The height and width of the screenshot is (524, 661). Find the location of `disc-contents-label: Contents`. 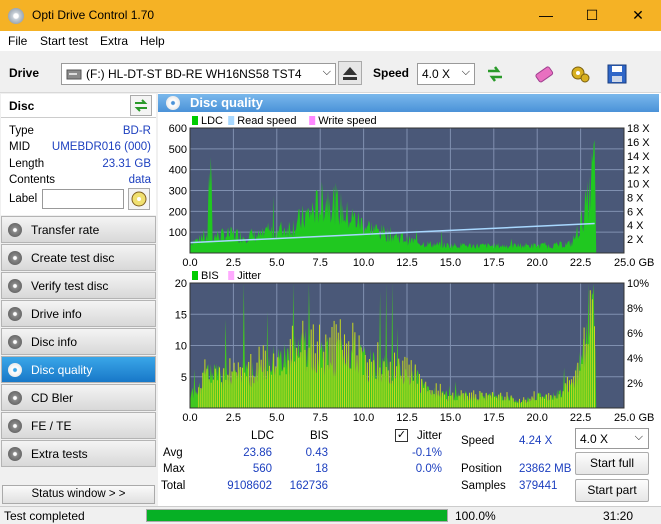

disc-contents-label: Contents is located at coordinates (32, 180).